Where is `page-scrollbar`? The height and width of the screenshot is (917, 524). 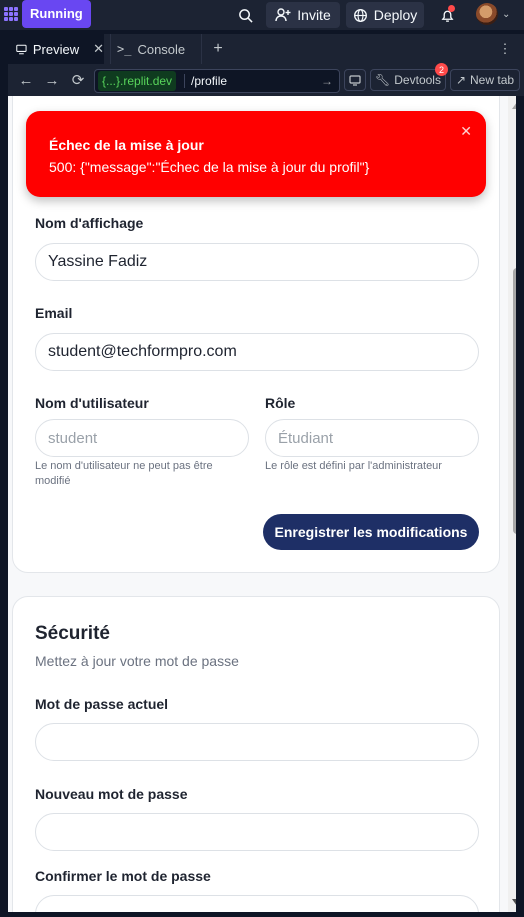 page-scrollbar is located at coordinates (512, 504).